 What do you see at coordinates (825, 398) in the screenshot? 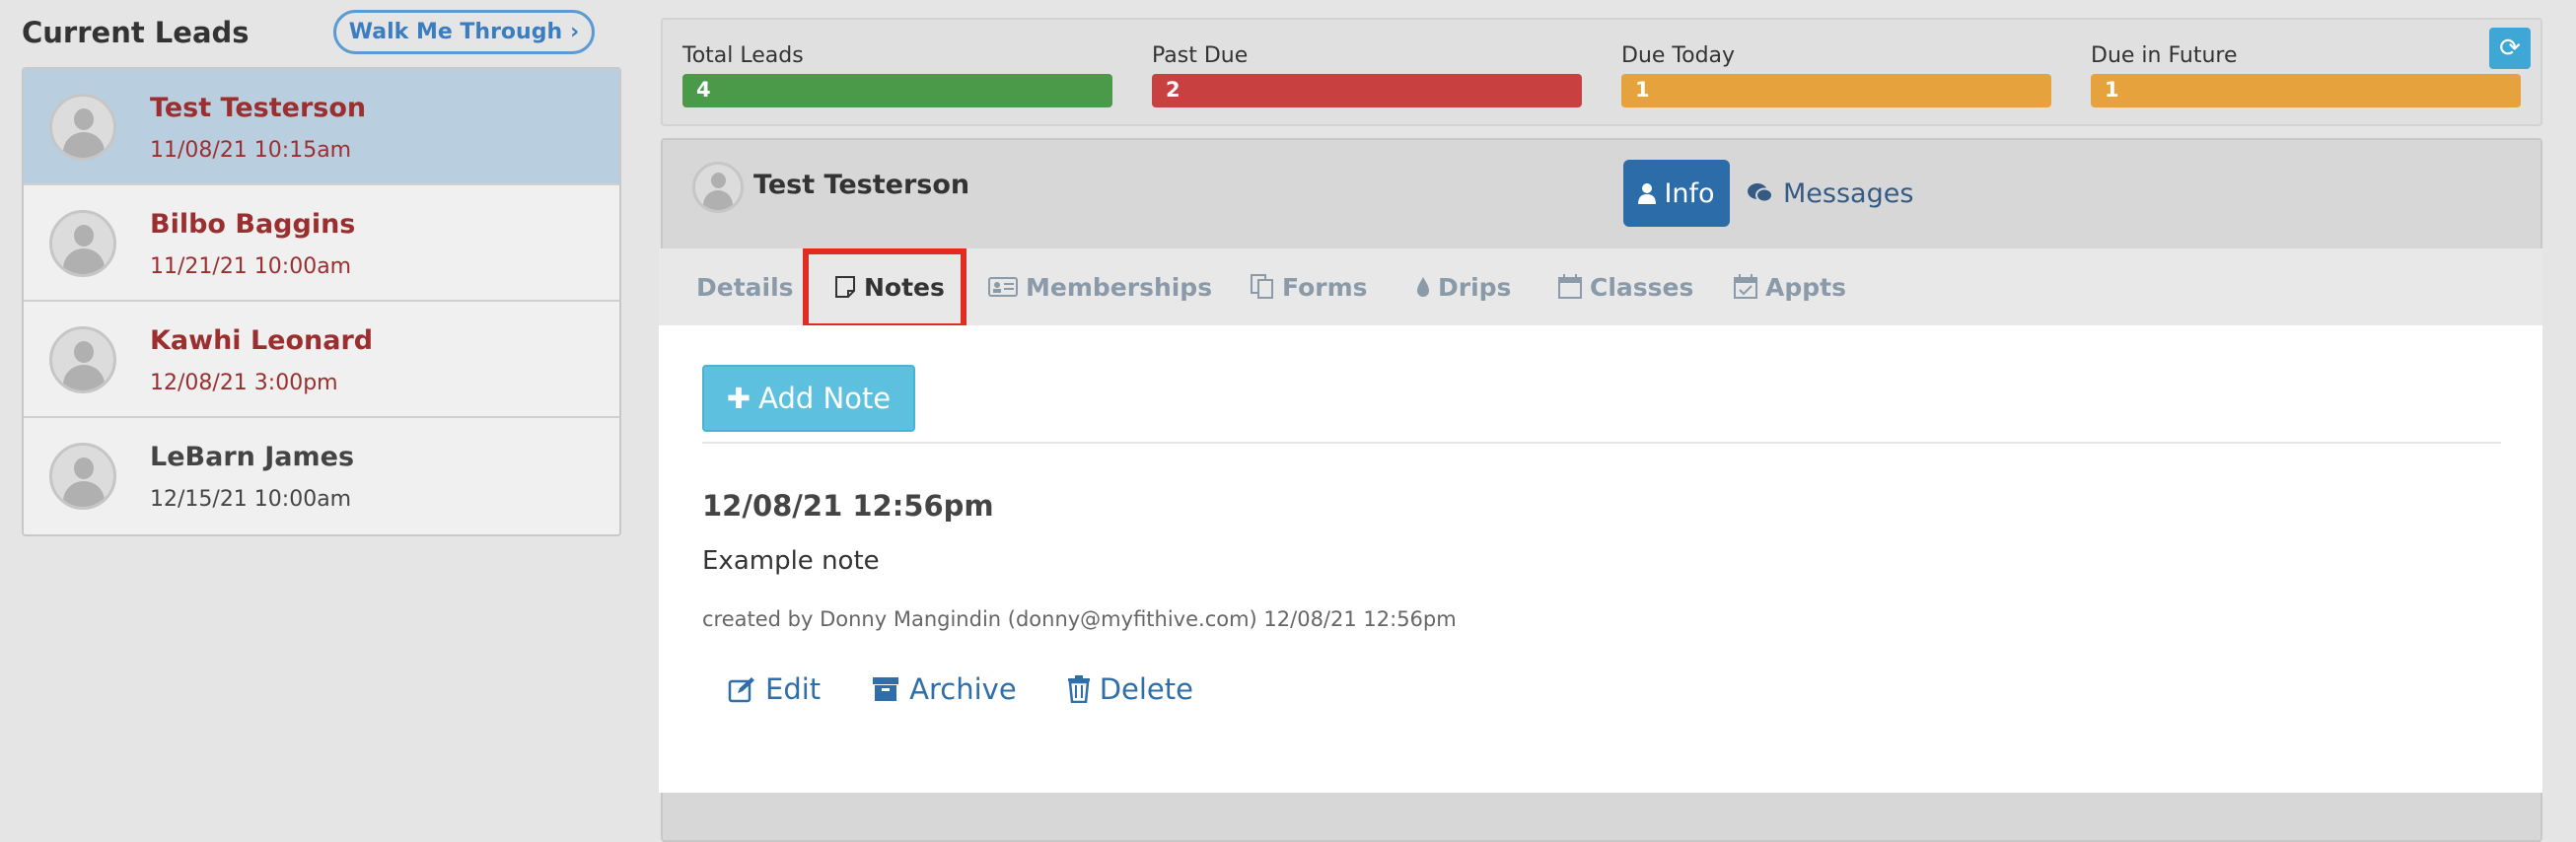
I see `add-note-label: Add Note` at bounding box center [825, 398].